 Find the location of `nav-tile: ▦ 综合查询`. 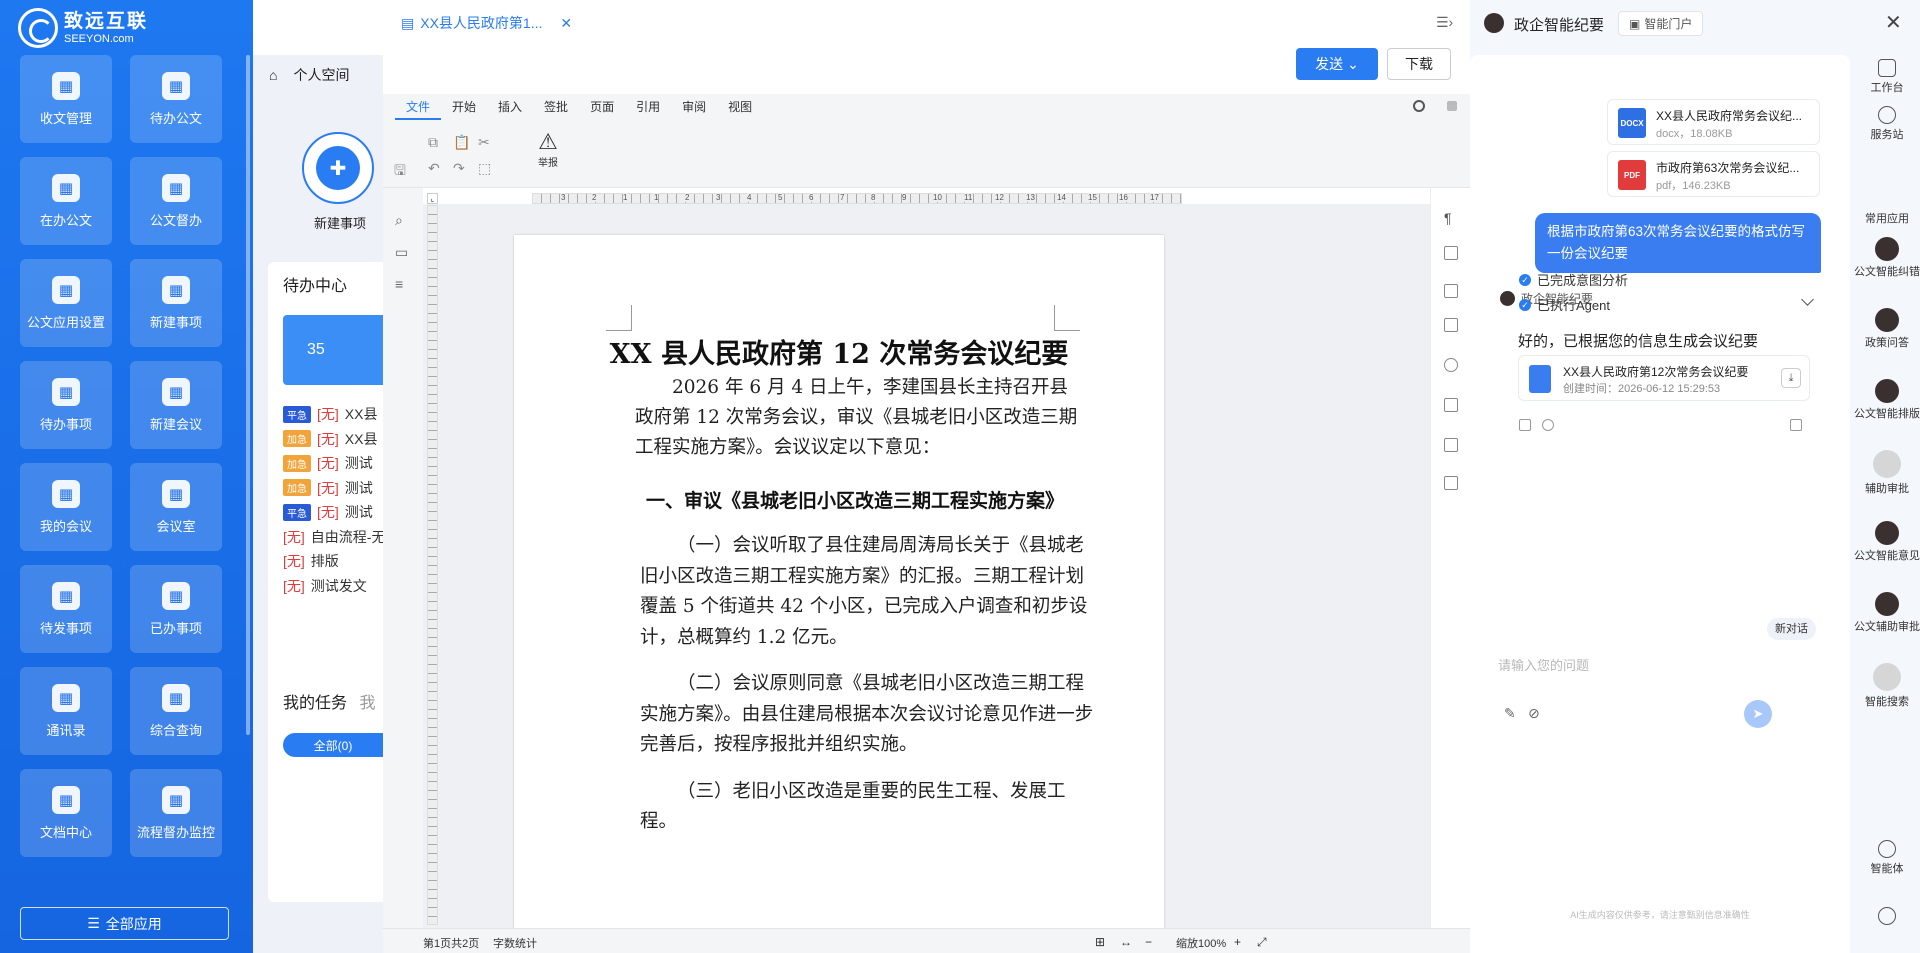

nav-tile: ▦ 综合查询 is located at coordinates (176, 711).